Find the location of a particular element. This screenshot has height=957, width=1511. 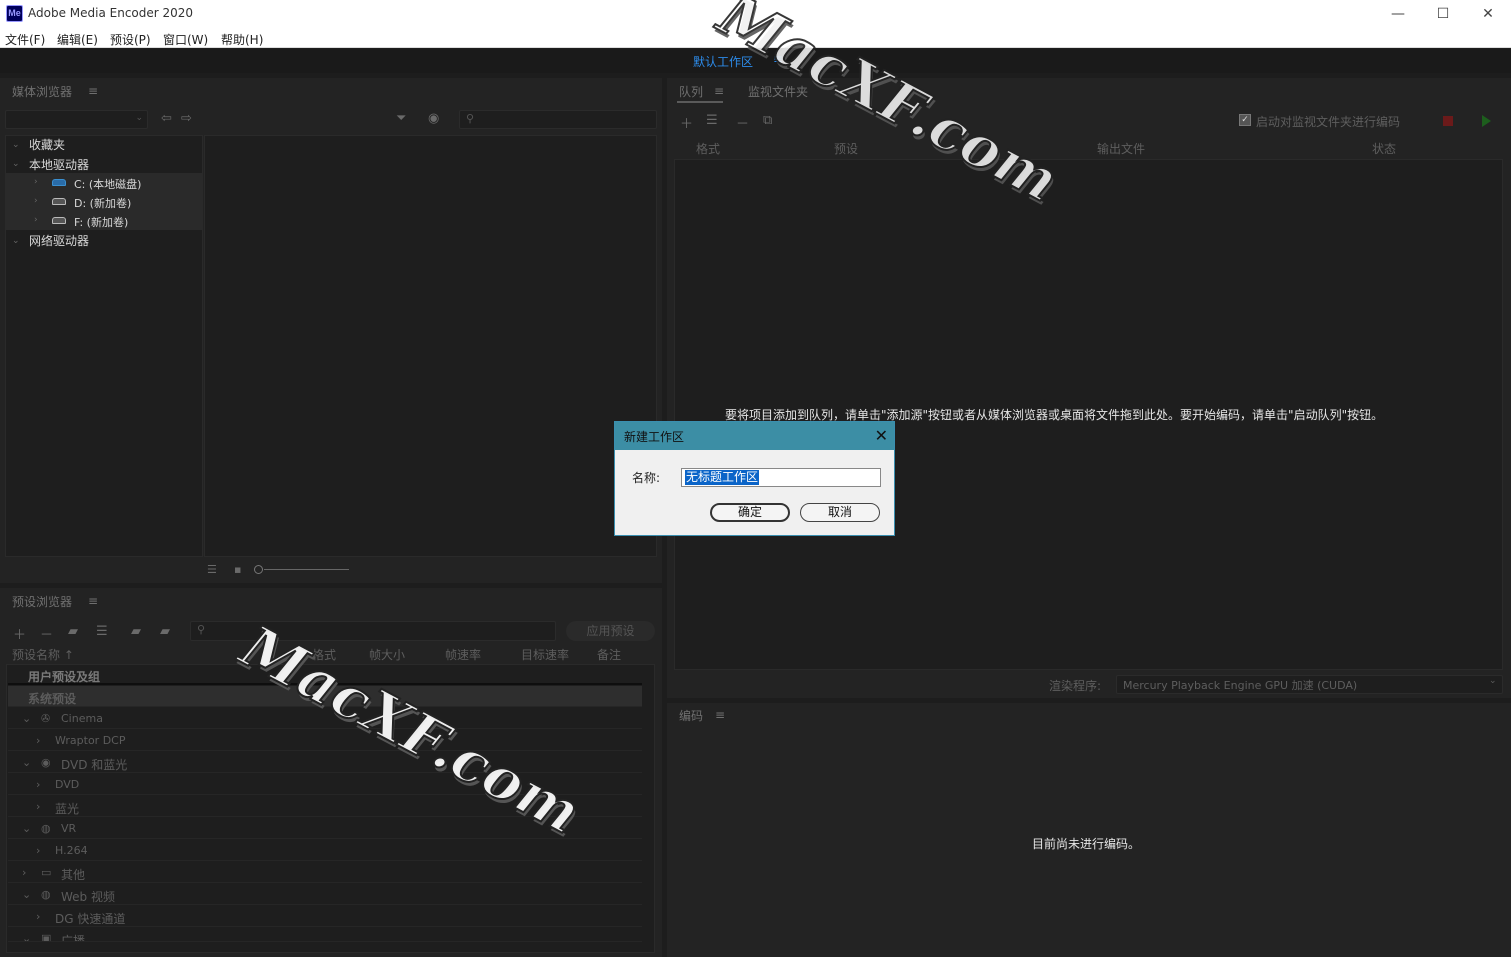

preset-search-input: ⚲ is located at coordinates (373, 631).